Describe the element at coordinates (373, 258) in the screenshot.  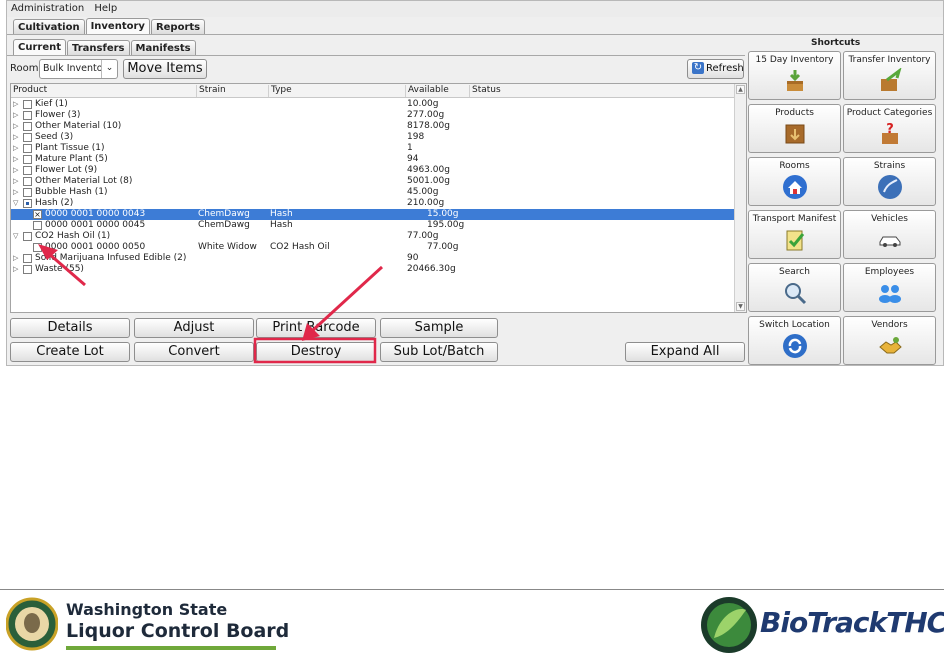
I see `table-row: ▷ Solid Marijuana Infused Edible (2) 90` at that location.